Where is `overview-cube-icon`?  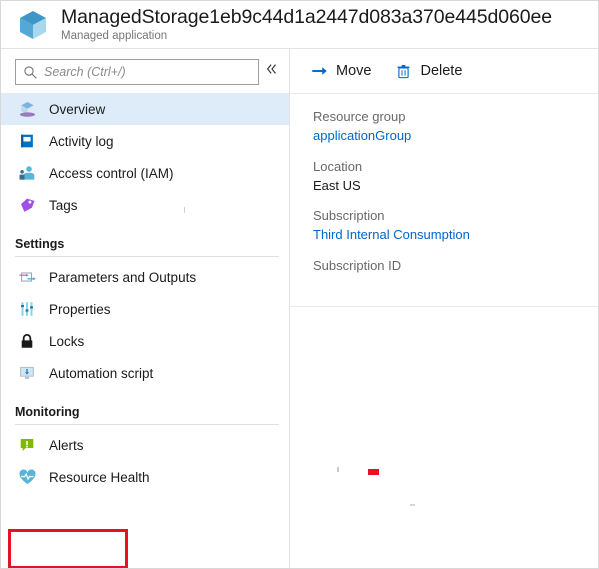
overview-cube-icon is located at coordinates (27, 109).